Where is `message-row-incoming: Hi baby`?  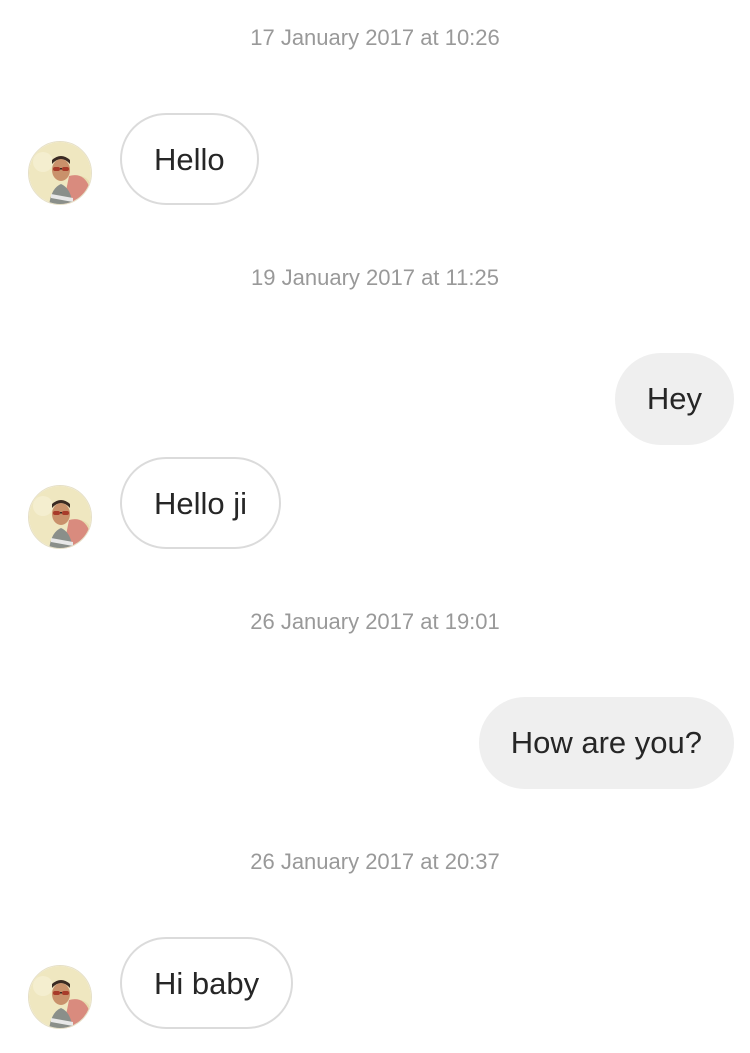
message-row-incoming: Hi baby is located at coordinates (375, 983).